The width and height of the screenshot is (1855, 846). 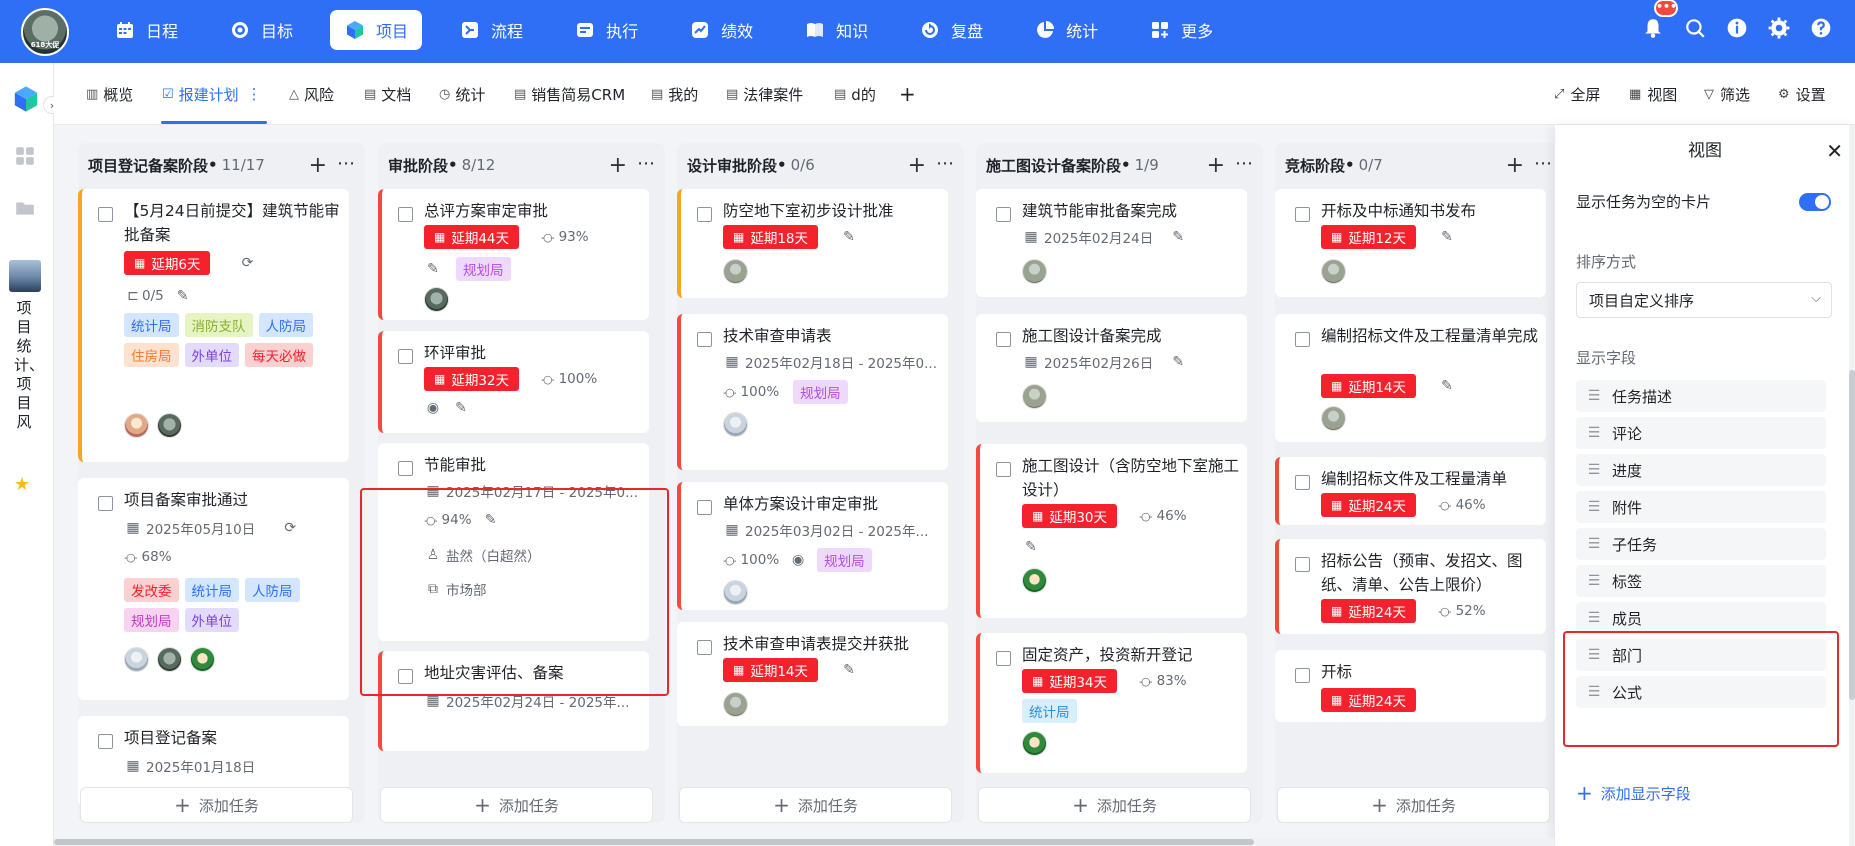 What do you see at coordinates (1821, 28) in the screenshot?
I see `help-button` at bounding box center [1821, 28].